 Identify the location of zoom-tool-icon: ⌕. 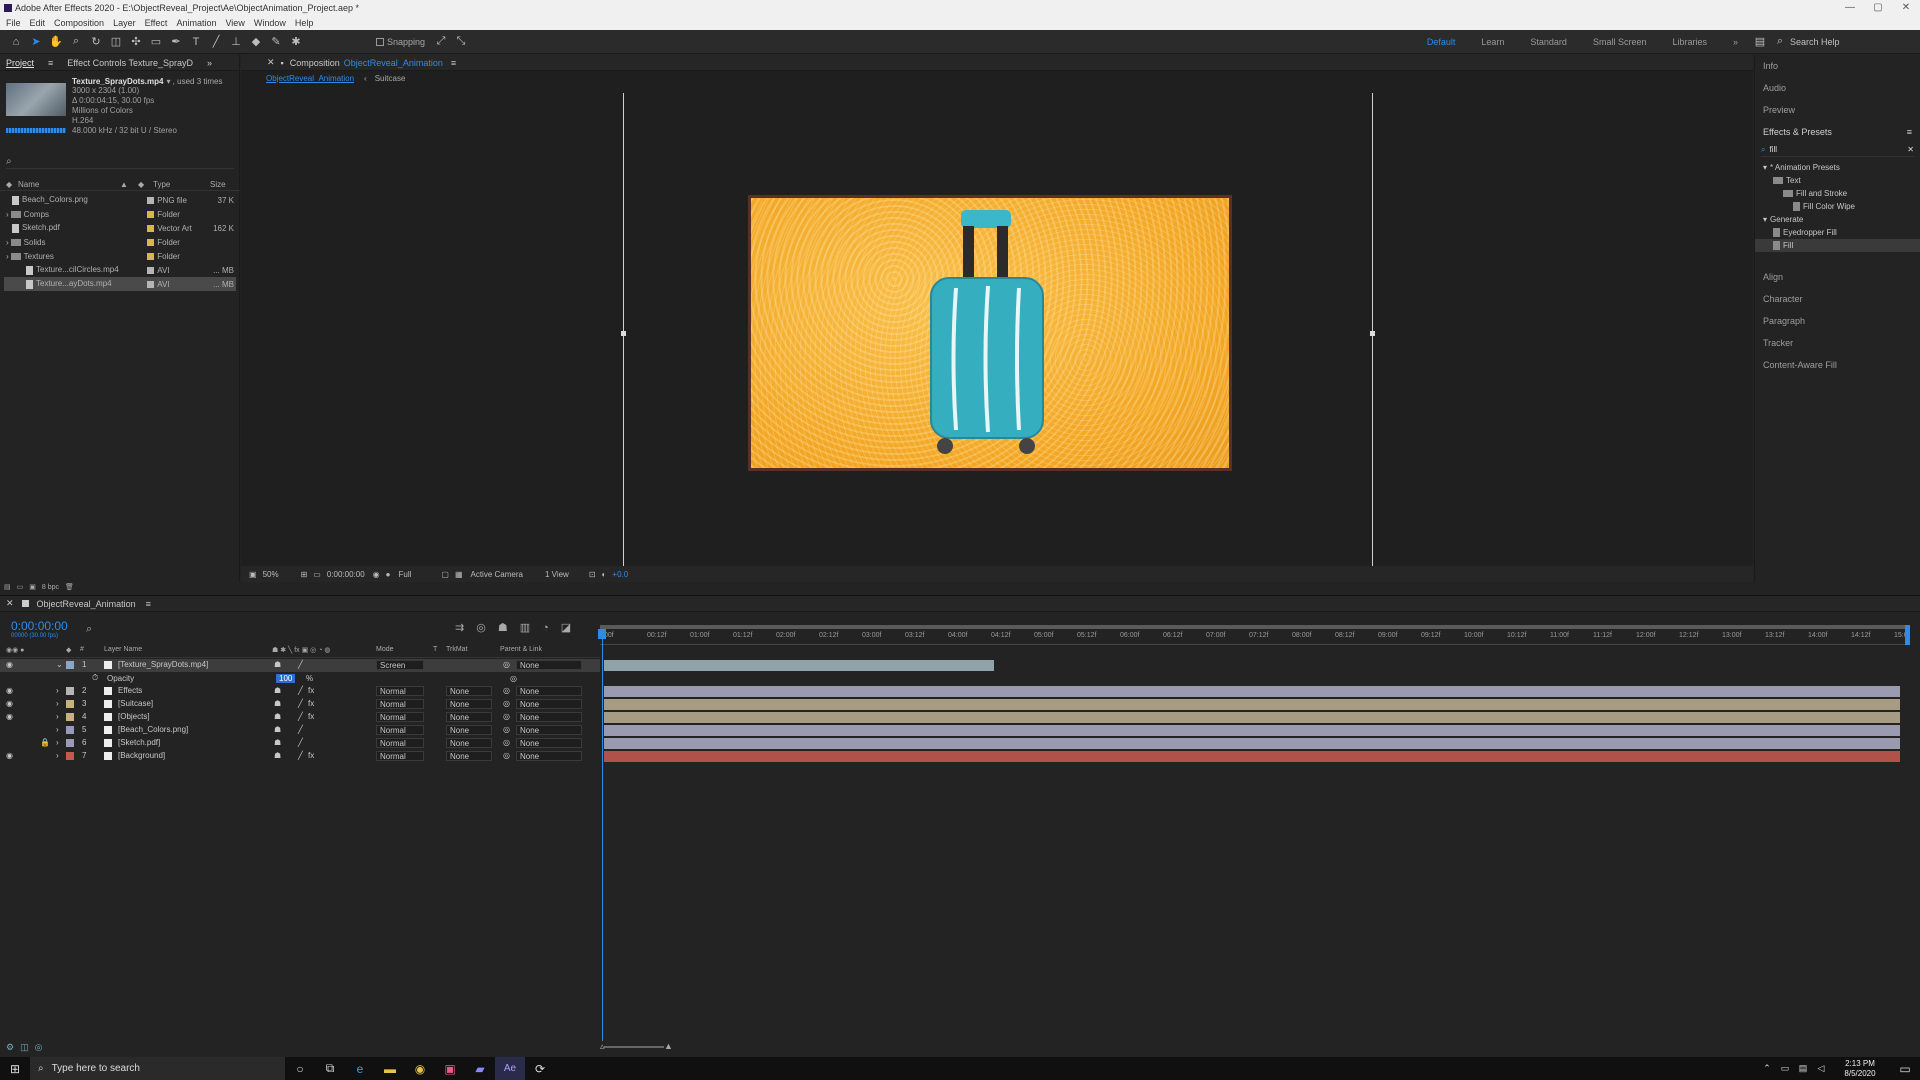
(76, 42).